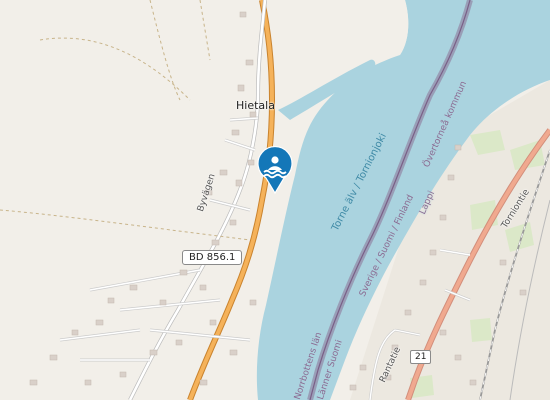 This screenshot has width=550, height=400. Describe the element at coordinates (212, 257) in the screenshot. I see `route-shield: BD 856.1` at that location.